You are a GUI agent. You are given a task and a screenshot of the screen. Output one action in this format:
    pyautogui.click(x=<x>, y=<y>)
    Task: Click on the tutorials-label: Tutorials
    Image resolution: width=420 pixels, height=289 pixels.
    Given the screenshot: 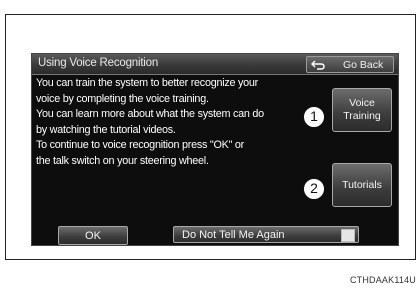 What is the action you would take?
    pyautogui.click(x=362, y=184)
    